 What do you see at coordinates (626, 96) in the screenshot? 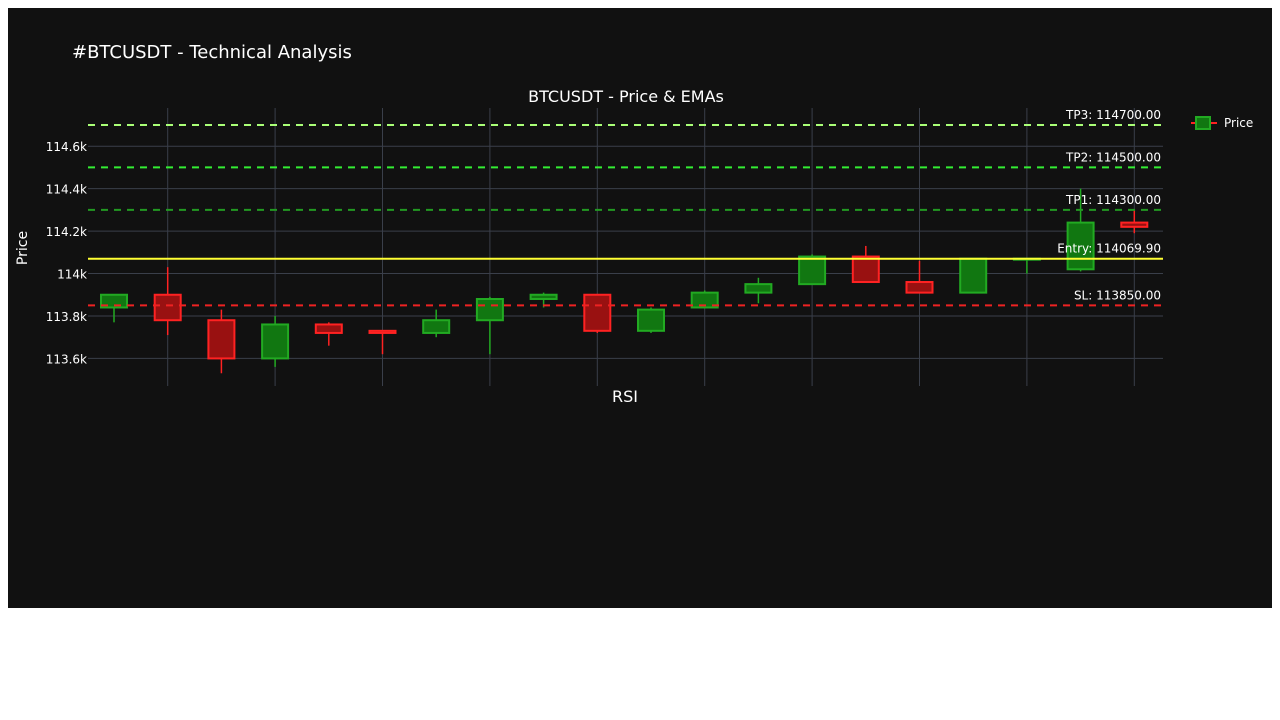
I see `chart-title: BTCUSDT - Price & EMAs` at bounding box center [626, 96].